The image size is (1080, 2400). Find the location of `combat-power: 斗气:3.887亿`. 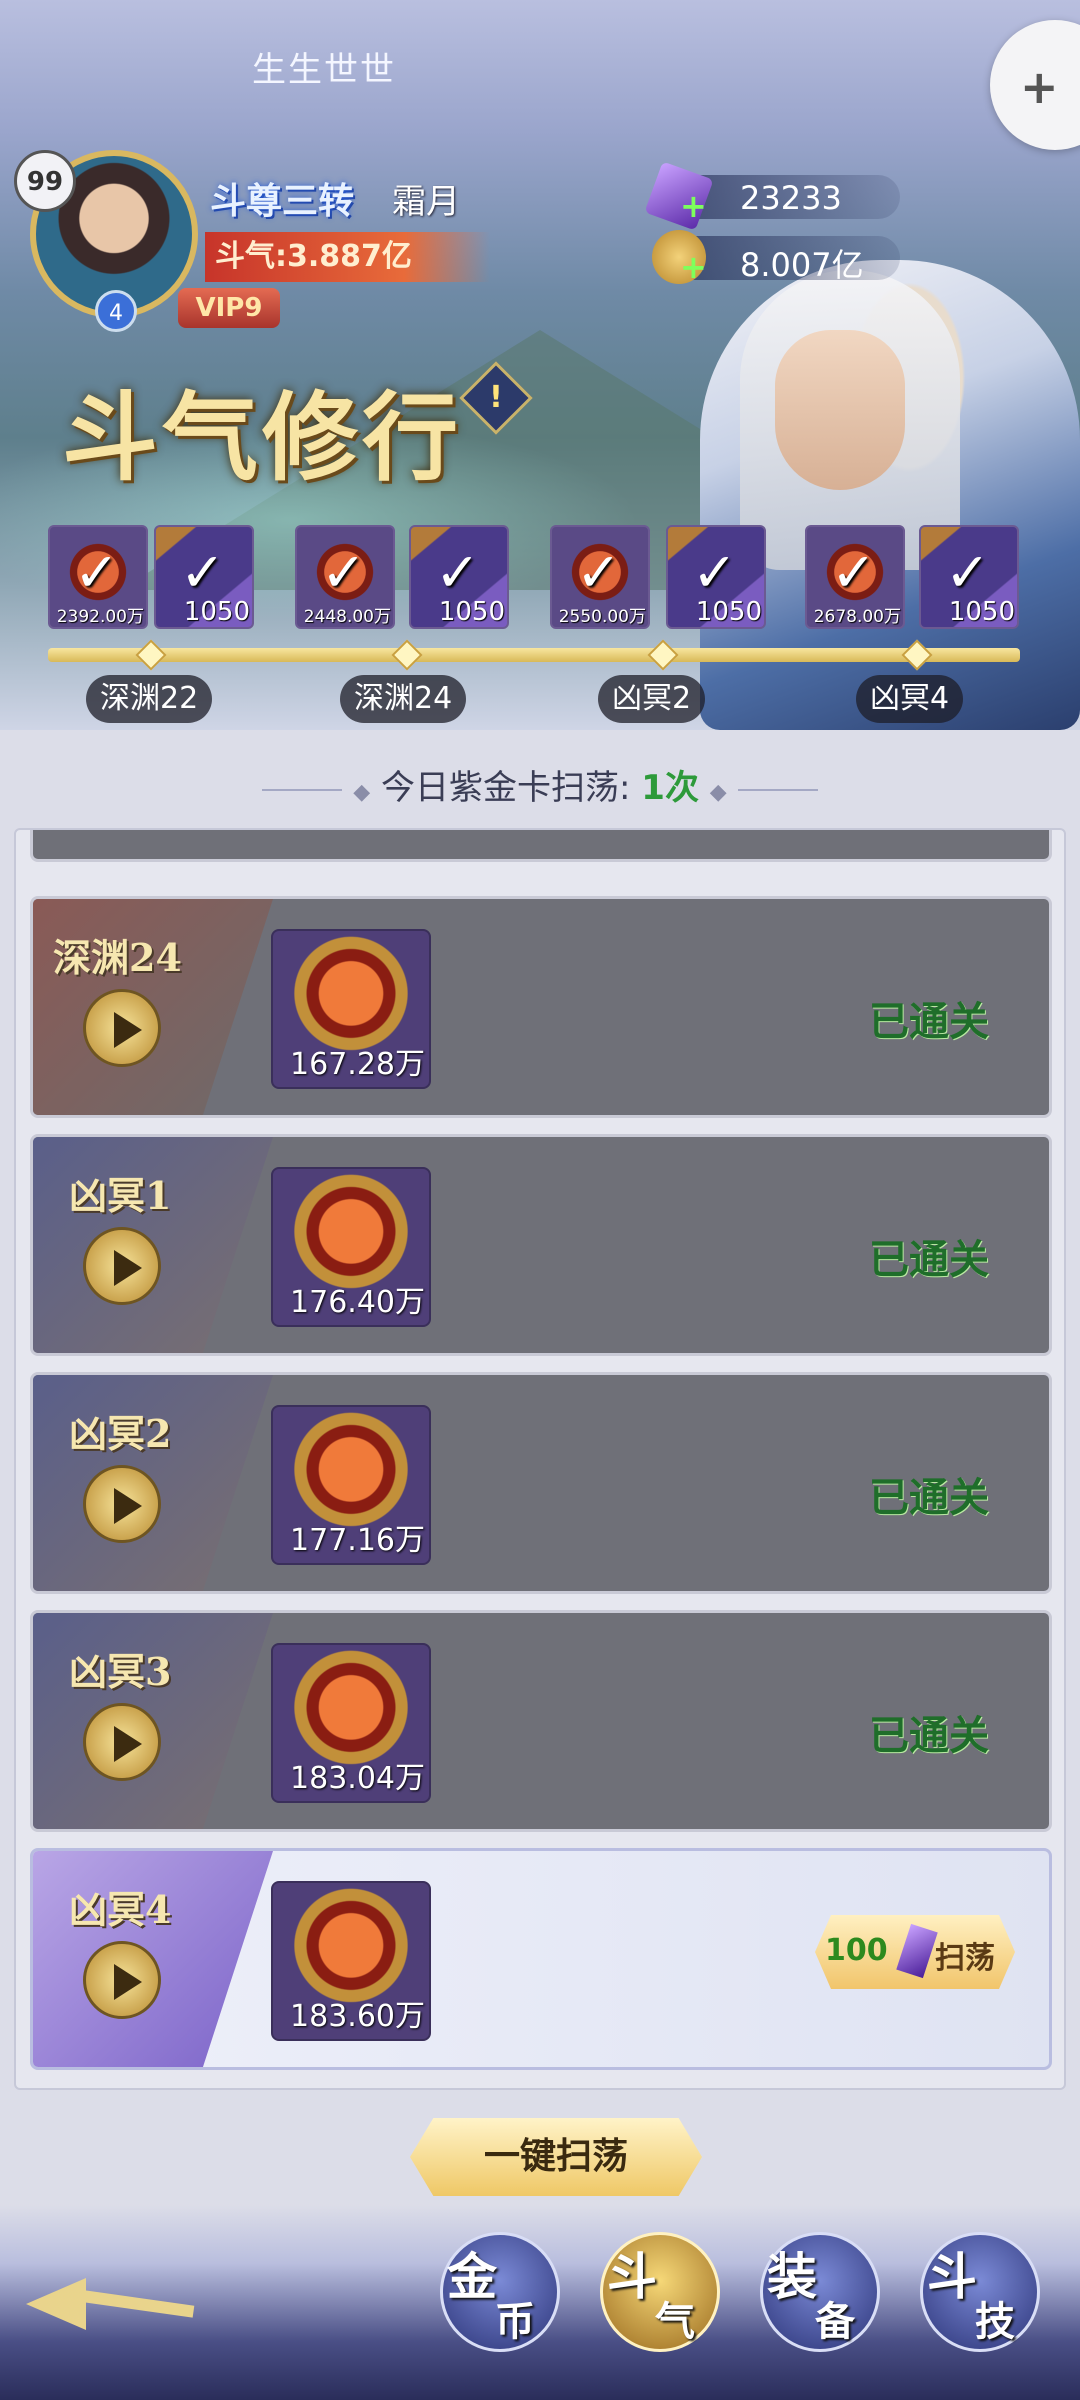

combat-power: 斗气:3.887亿 is located at coordinates (347, 257).